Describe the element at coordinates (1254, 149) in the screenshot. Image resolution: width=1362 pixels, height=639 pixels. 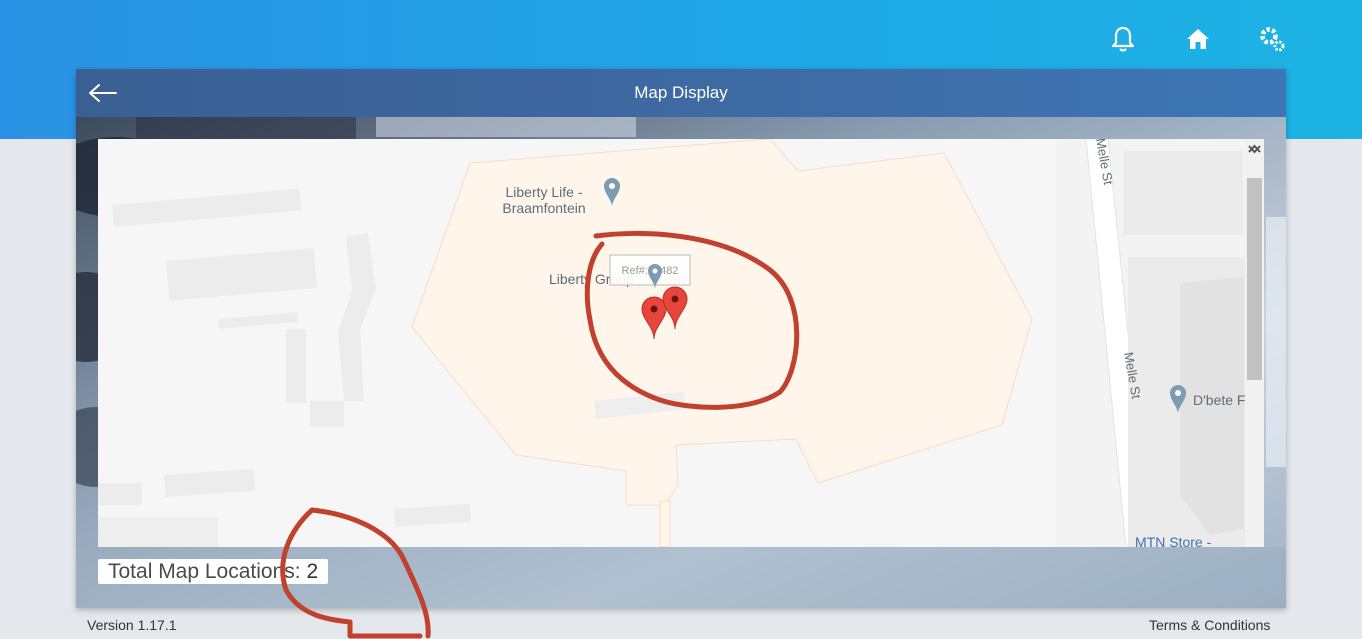
I see `chevron-down-icon` at that location.